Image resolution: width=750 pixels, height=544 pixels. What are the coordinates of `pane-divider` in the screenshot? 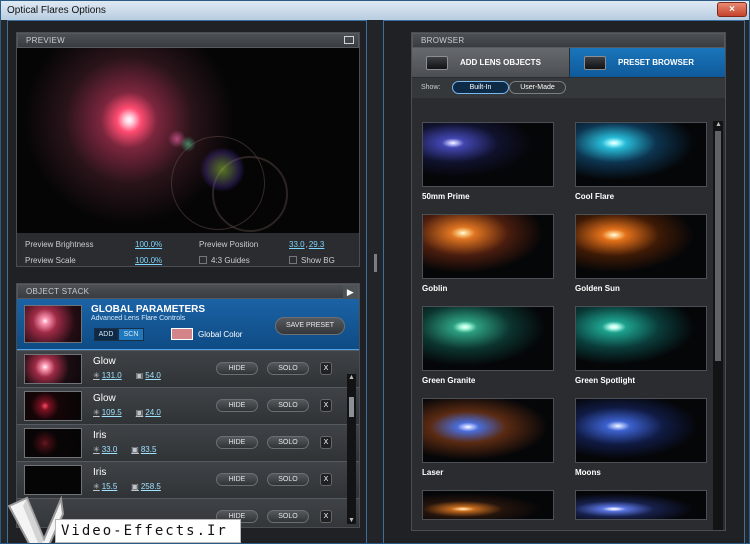 It's located at (375, 281).